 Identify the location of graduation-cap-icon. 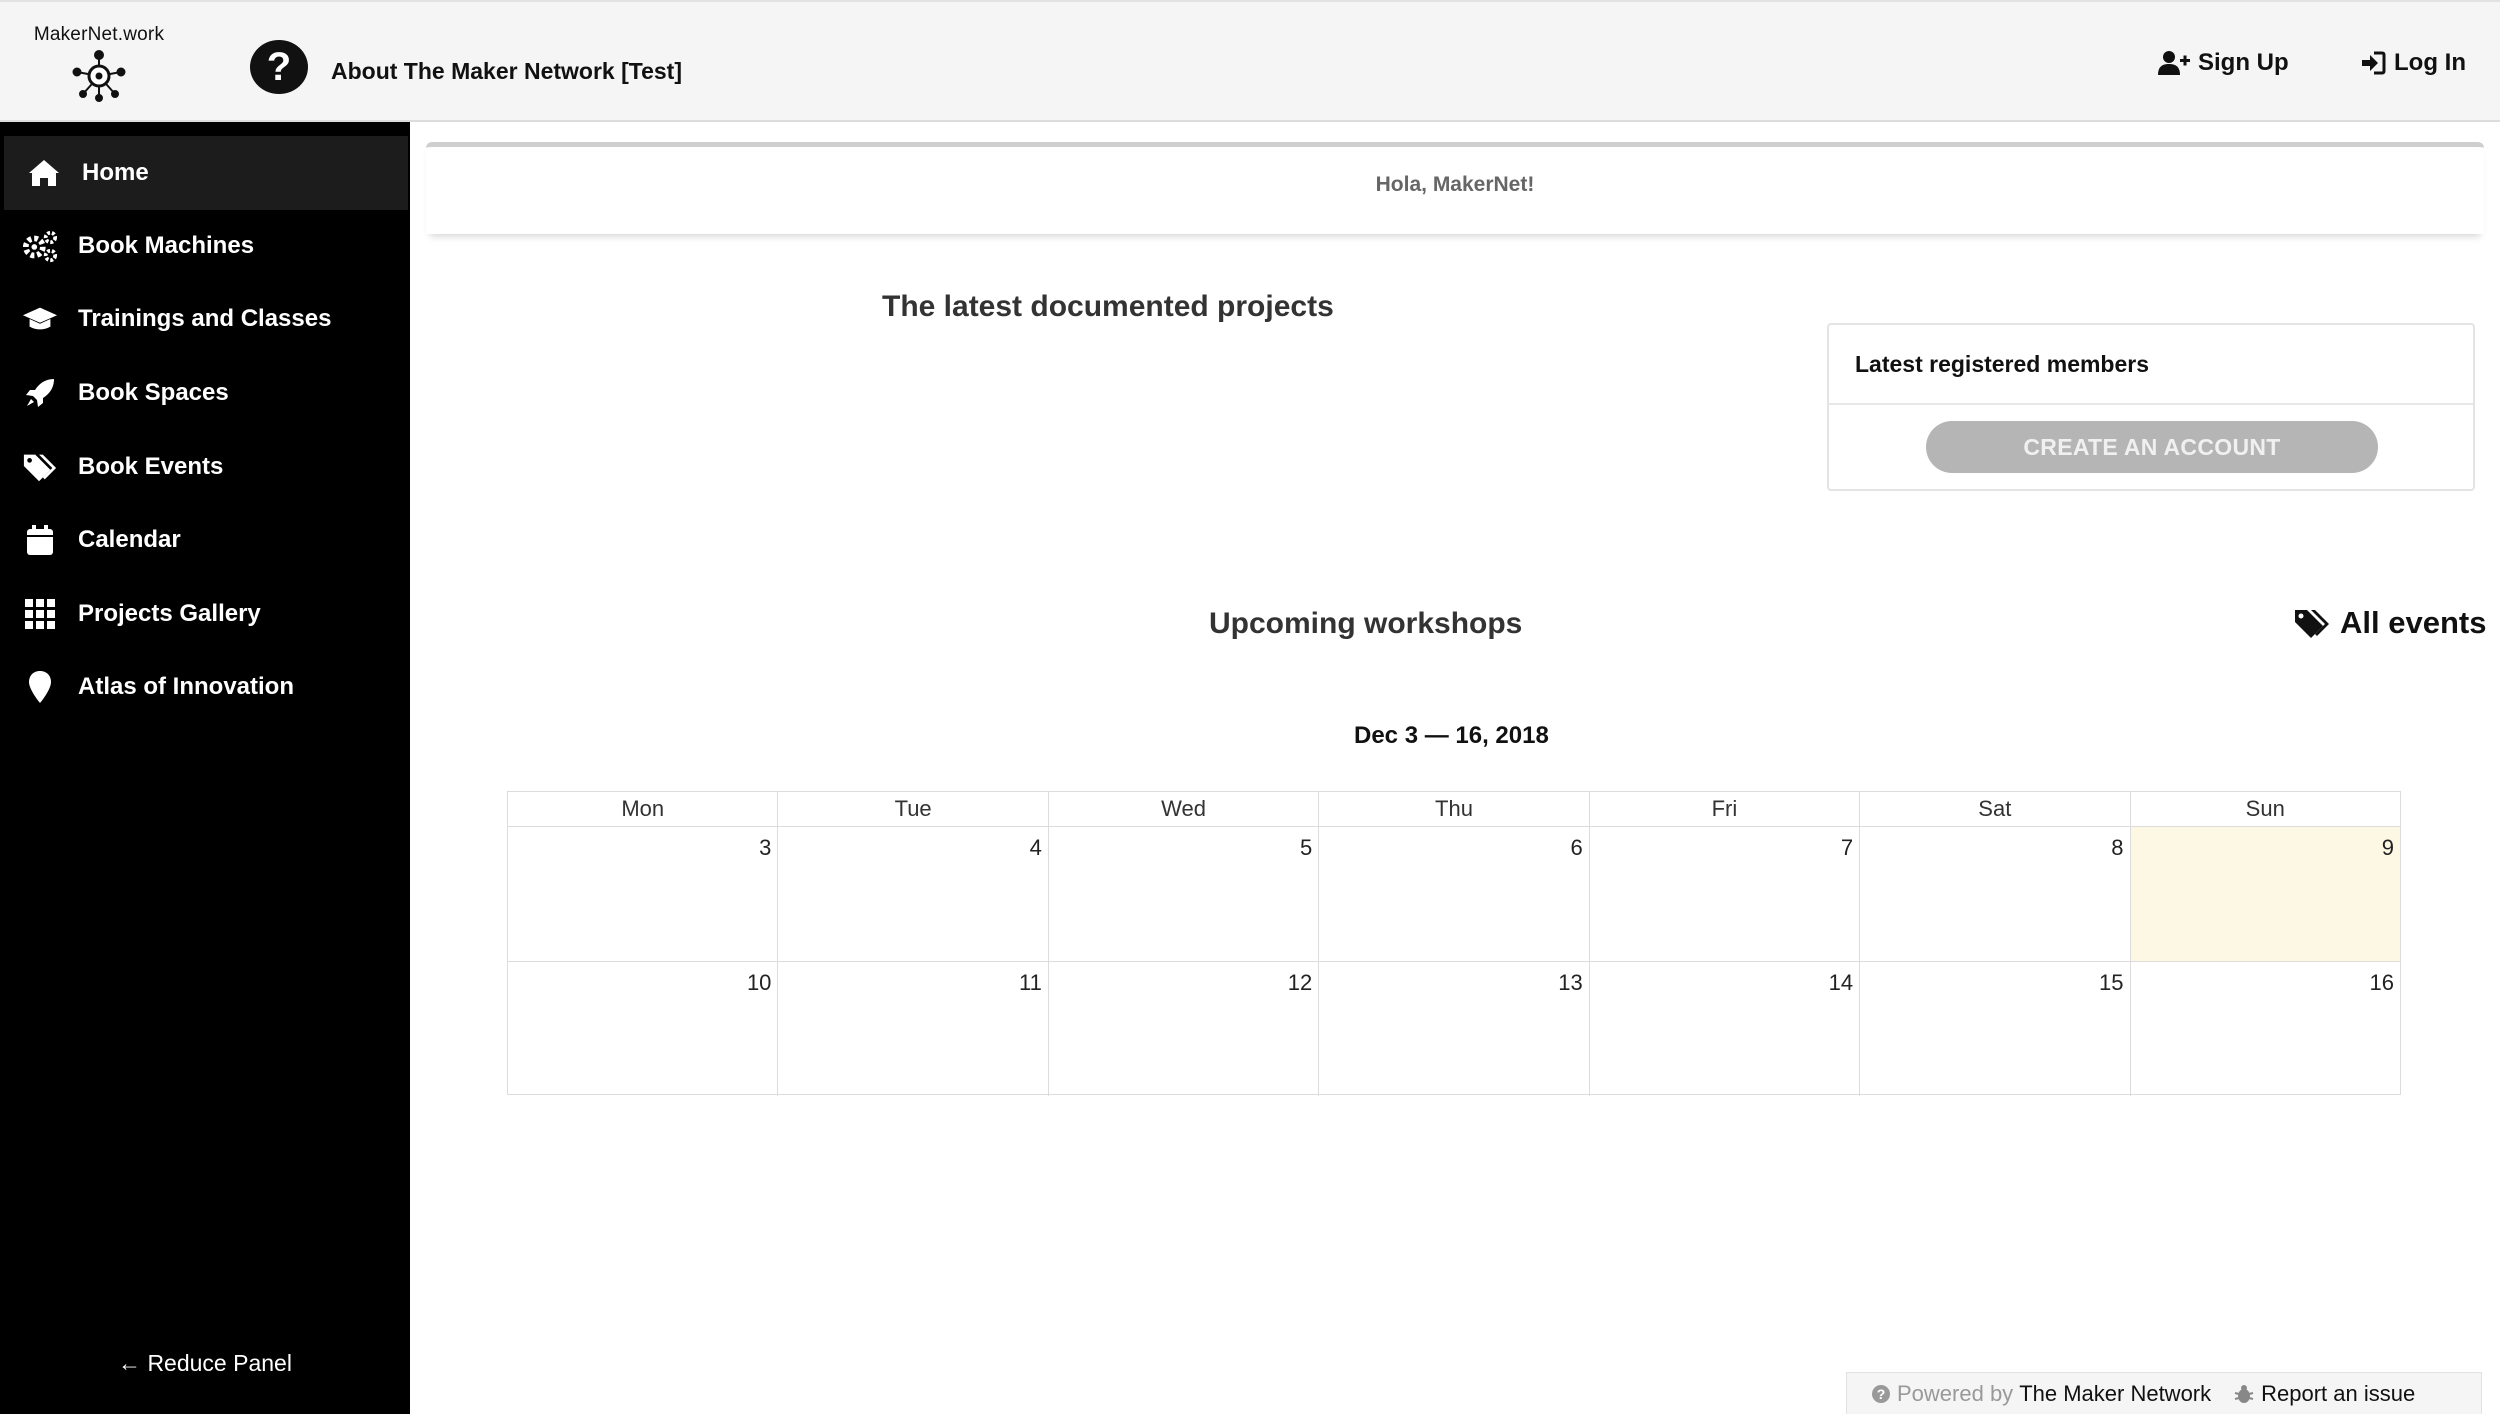
(40, 319).